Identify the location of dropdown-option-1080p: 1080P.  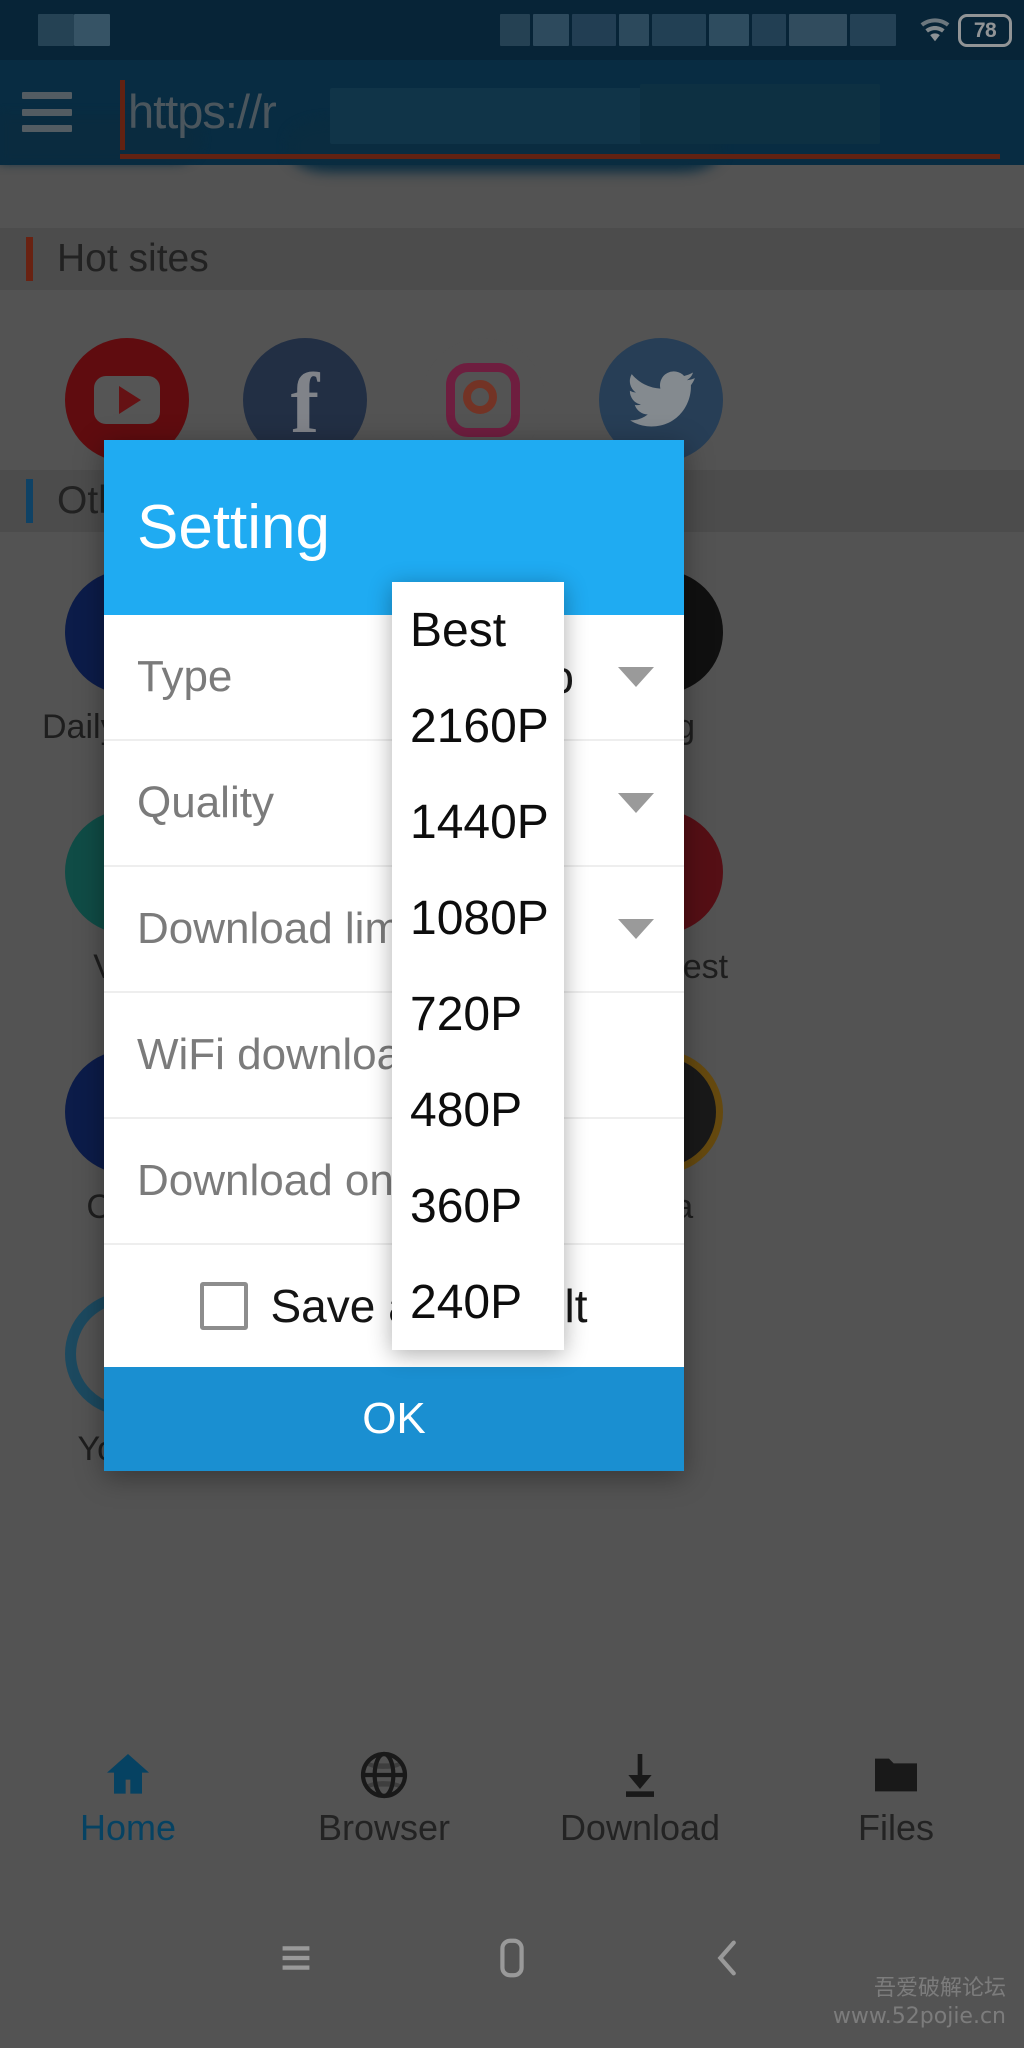
(478, 918).